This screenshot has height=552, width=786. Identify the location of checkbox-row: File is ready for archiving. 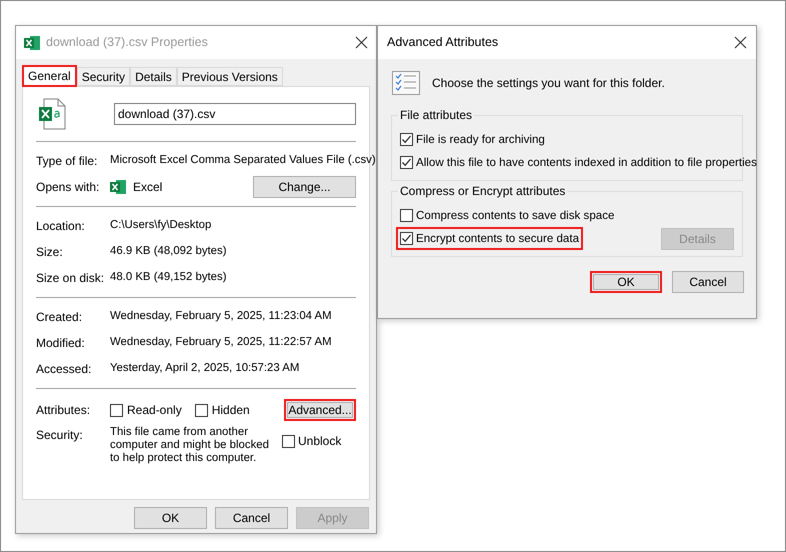
(472, 140).